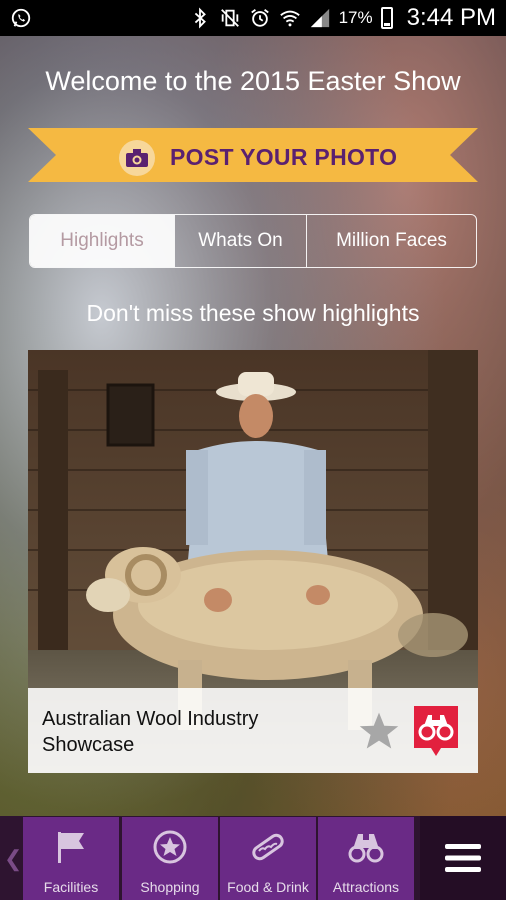 The width and height of the screenshot is (506, 900). I want to click on tab-food-drink: Food & Drink, so click(268, 858).